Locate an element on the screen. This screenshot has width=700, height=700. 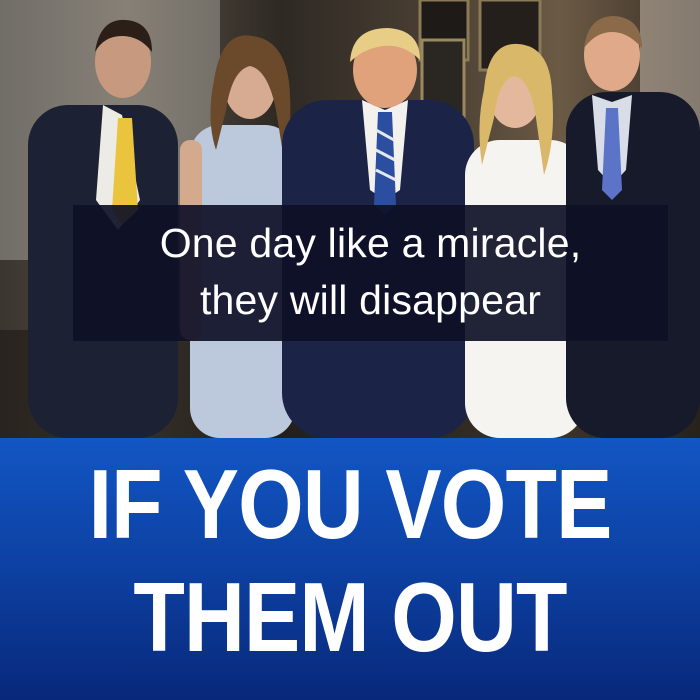
headline-line-2: THEM OUT is located at coordinates (350, 617).